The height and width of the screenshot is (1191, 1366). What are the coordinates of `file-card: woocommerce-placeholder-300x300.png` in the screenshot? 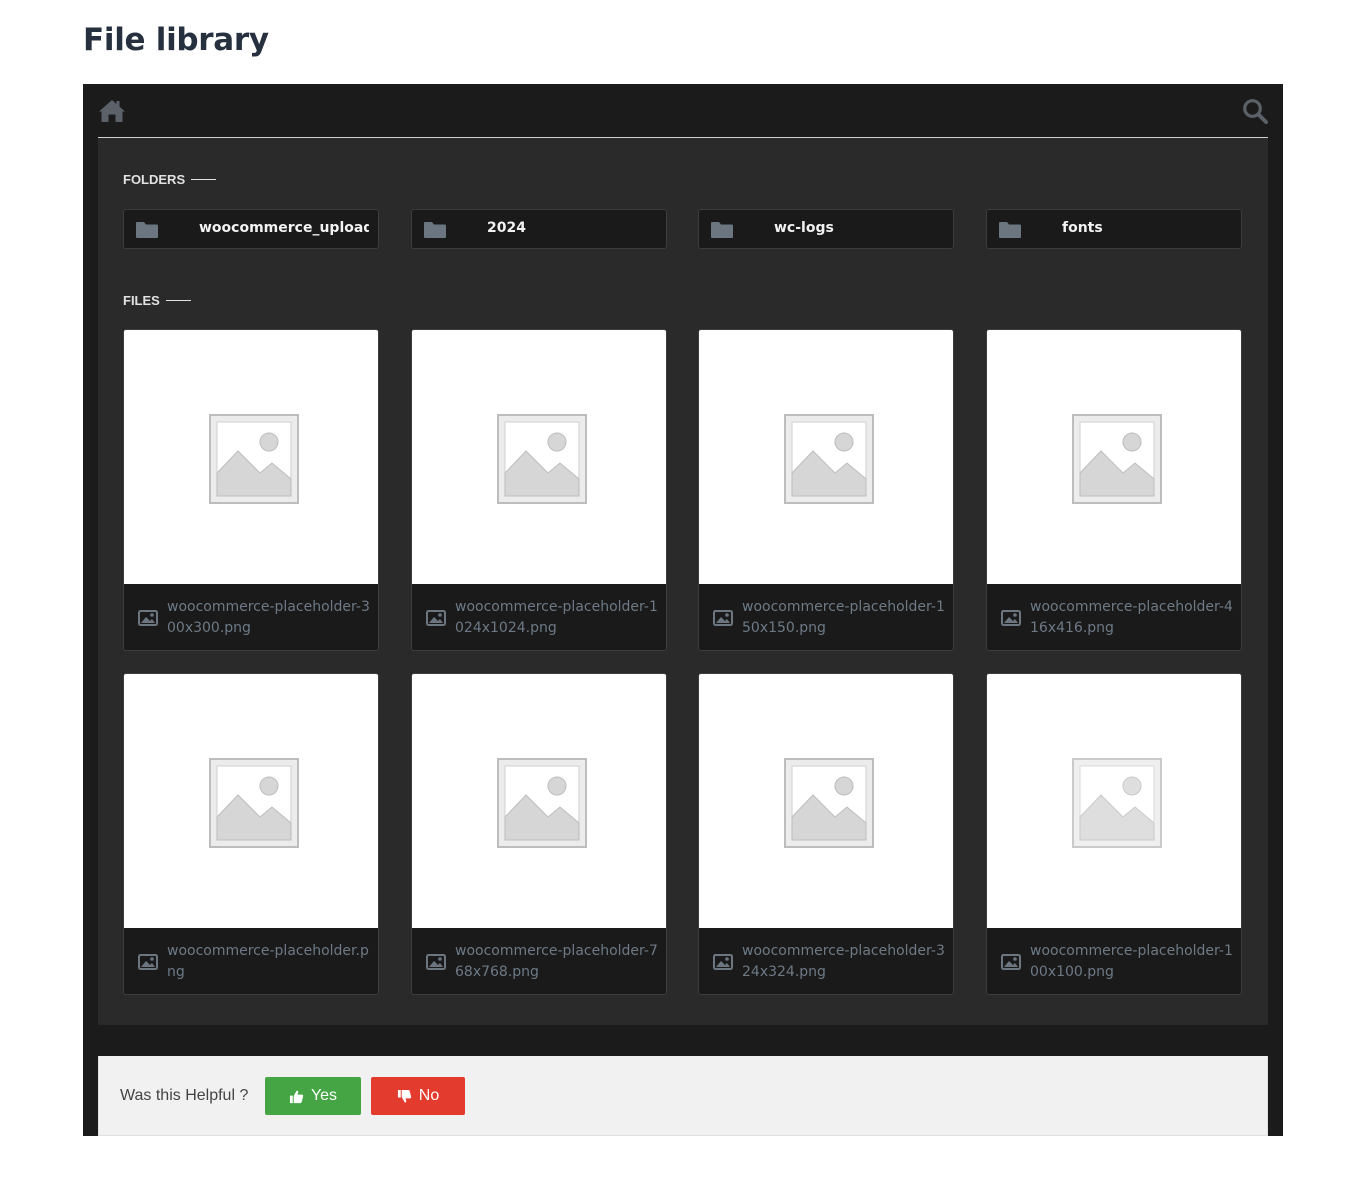 It's located at (251, 490).